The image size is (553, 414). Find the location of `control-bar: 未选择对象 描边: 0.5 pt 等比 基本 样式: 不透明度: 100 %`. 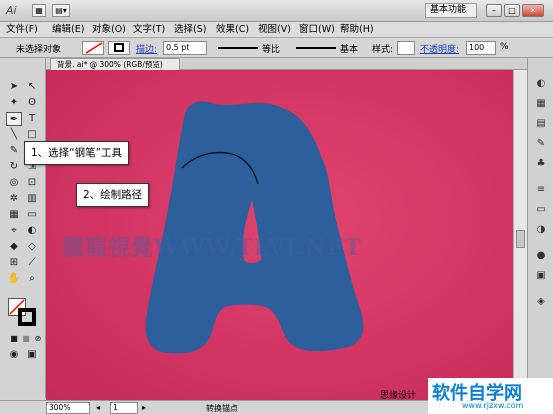

control-bar: 未选择对象 描边: 0.5 pt 等比 基本 样式: 不透明度: 100 % is located at coordinates (276, 48).